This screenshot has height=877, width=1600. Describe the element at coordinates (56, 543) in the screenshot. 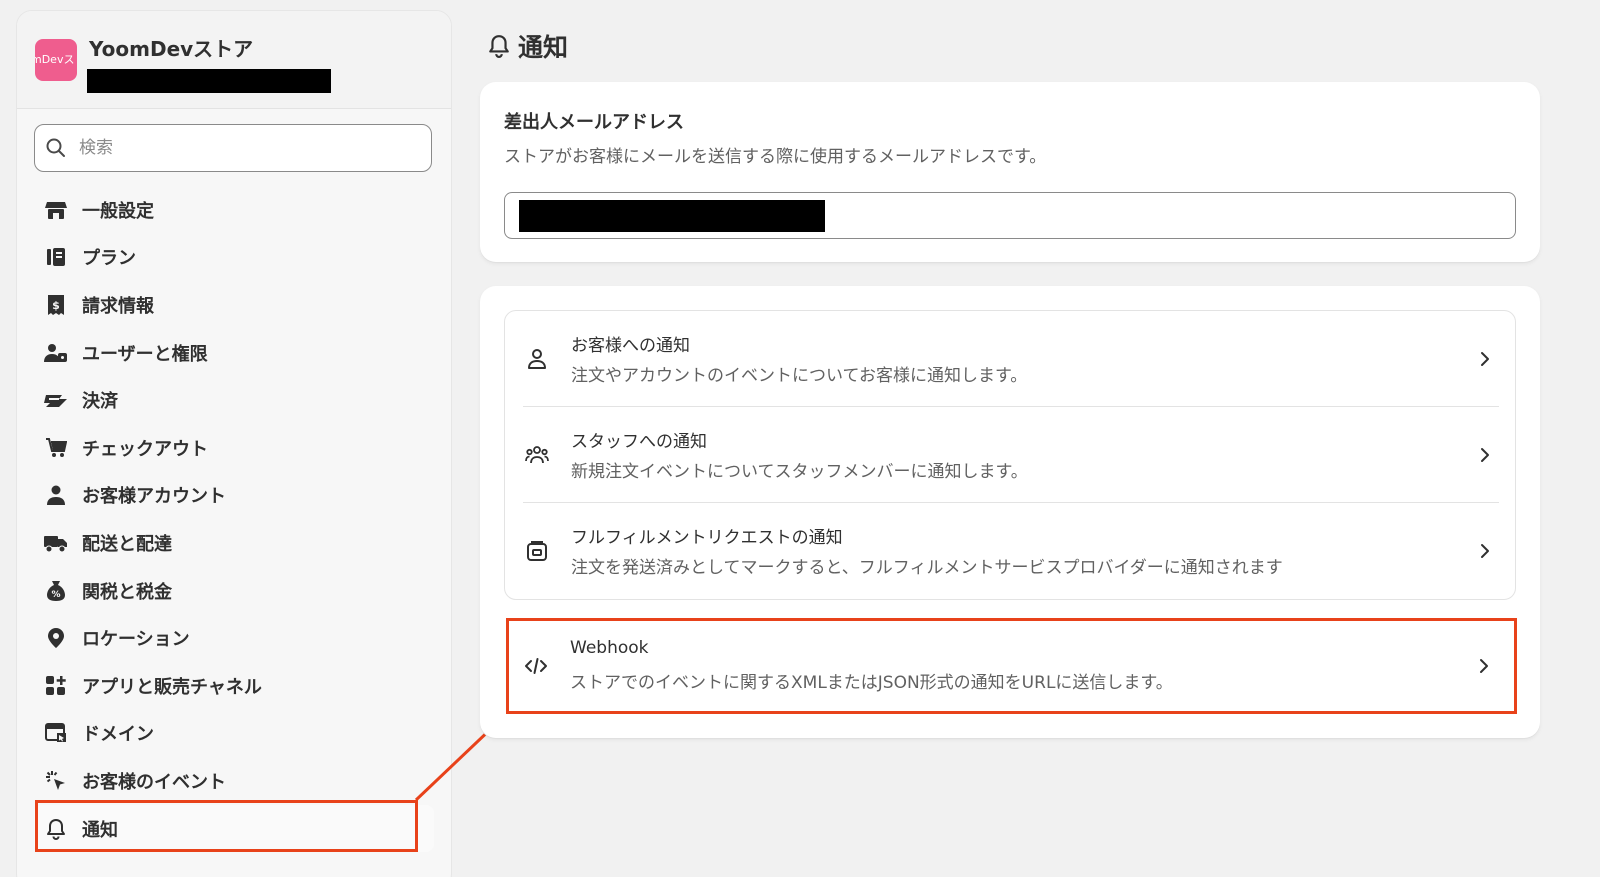

I see `truck-icon` at that location.